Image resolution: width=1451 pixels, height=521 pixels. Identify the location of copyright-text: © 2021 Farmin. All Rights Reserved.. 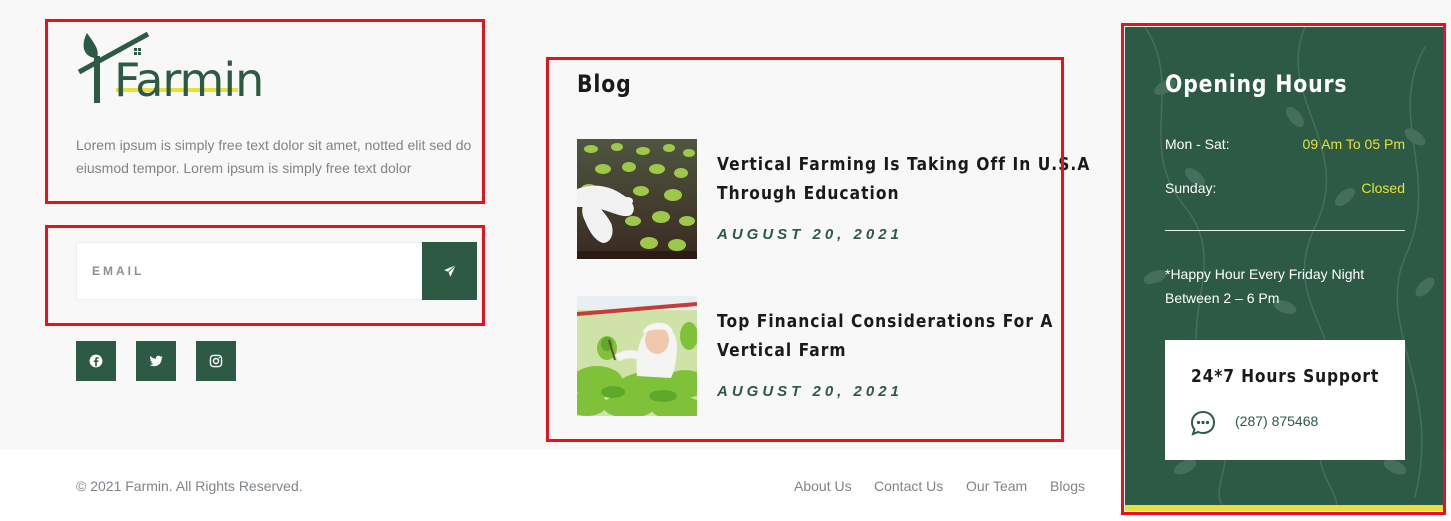
(189, 486).